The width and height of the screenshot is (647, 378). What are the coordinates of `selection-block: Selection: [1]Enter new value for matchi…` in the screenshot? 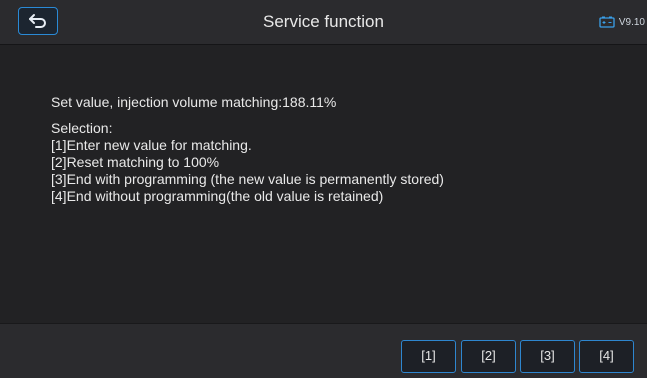 It's located at (247, 162).